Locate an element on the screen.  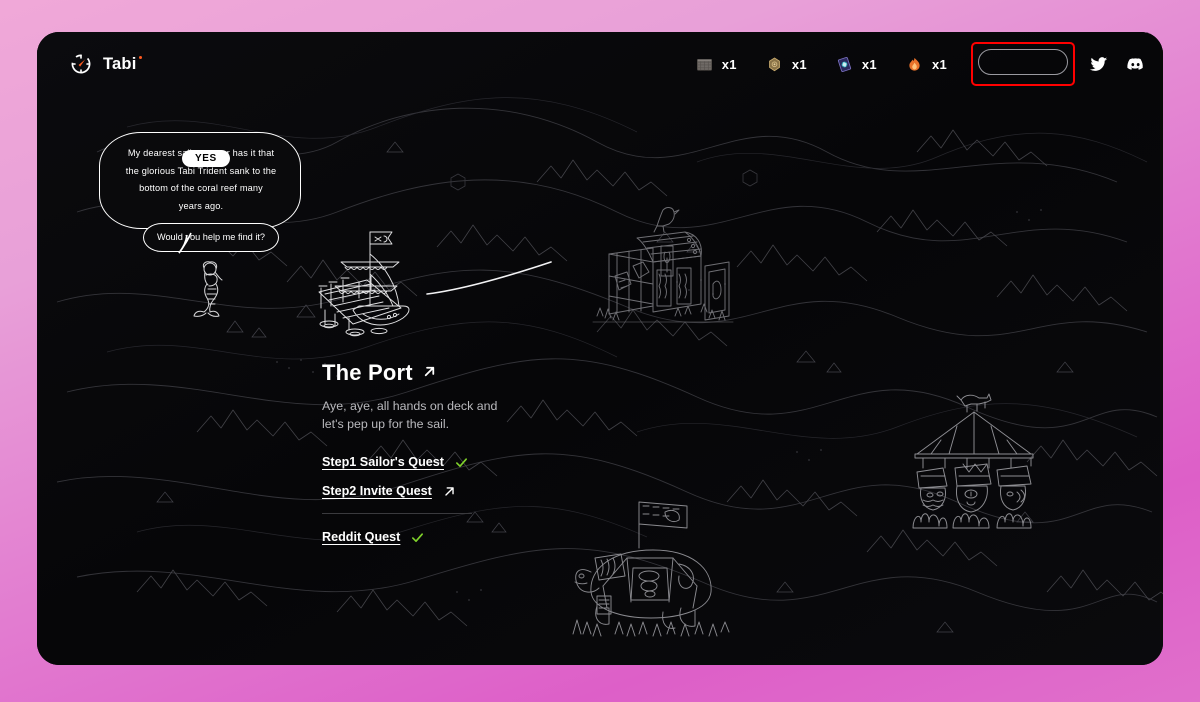
mermaid-illustration is located at coordinates (216, 289).